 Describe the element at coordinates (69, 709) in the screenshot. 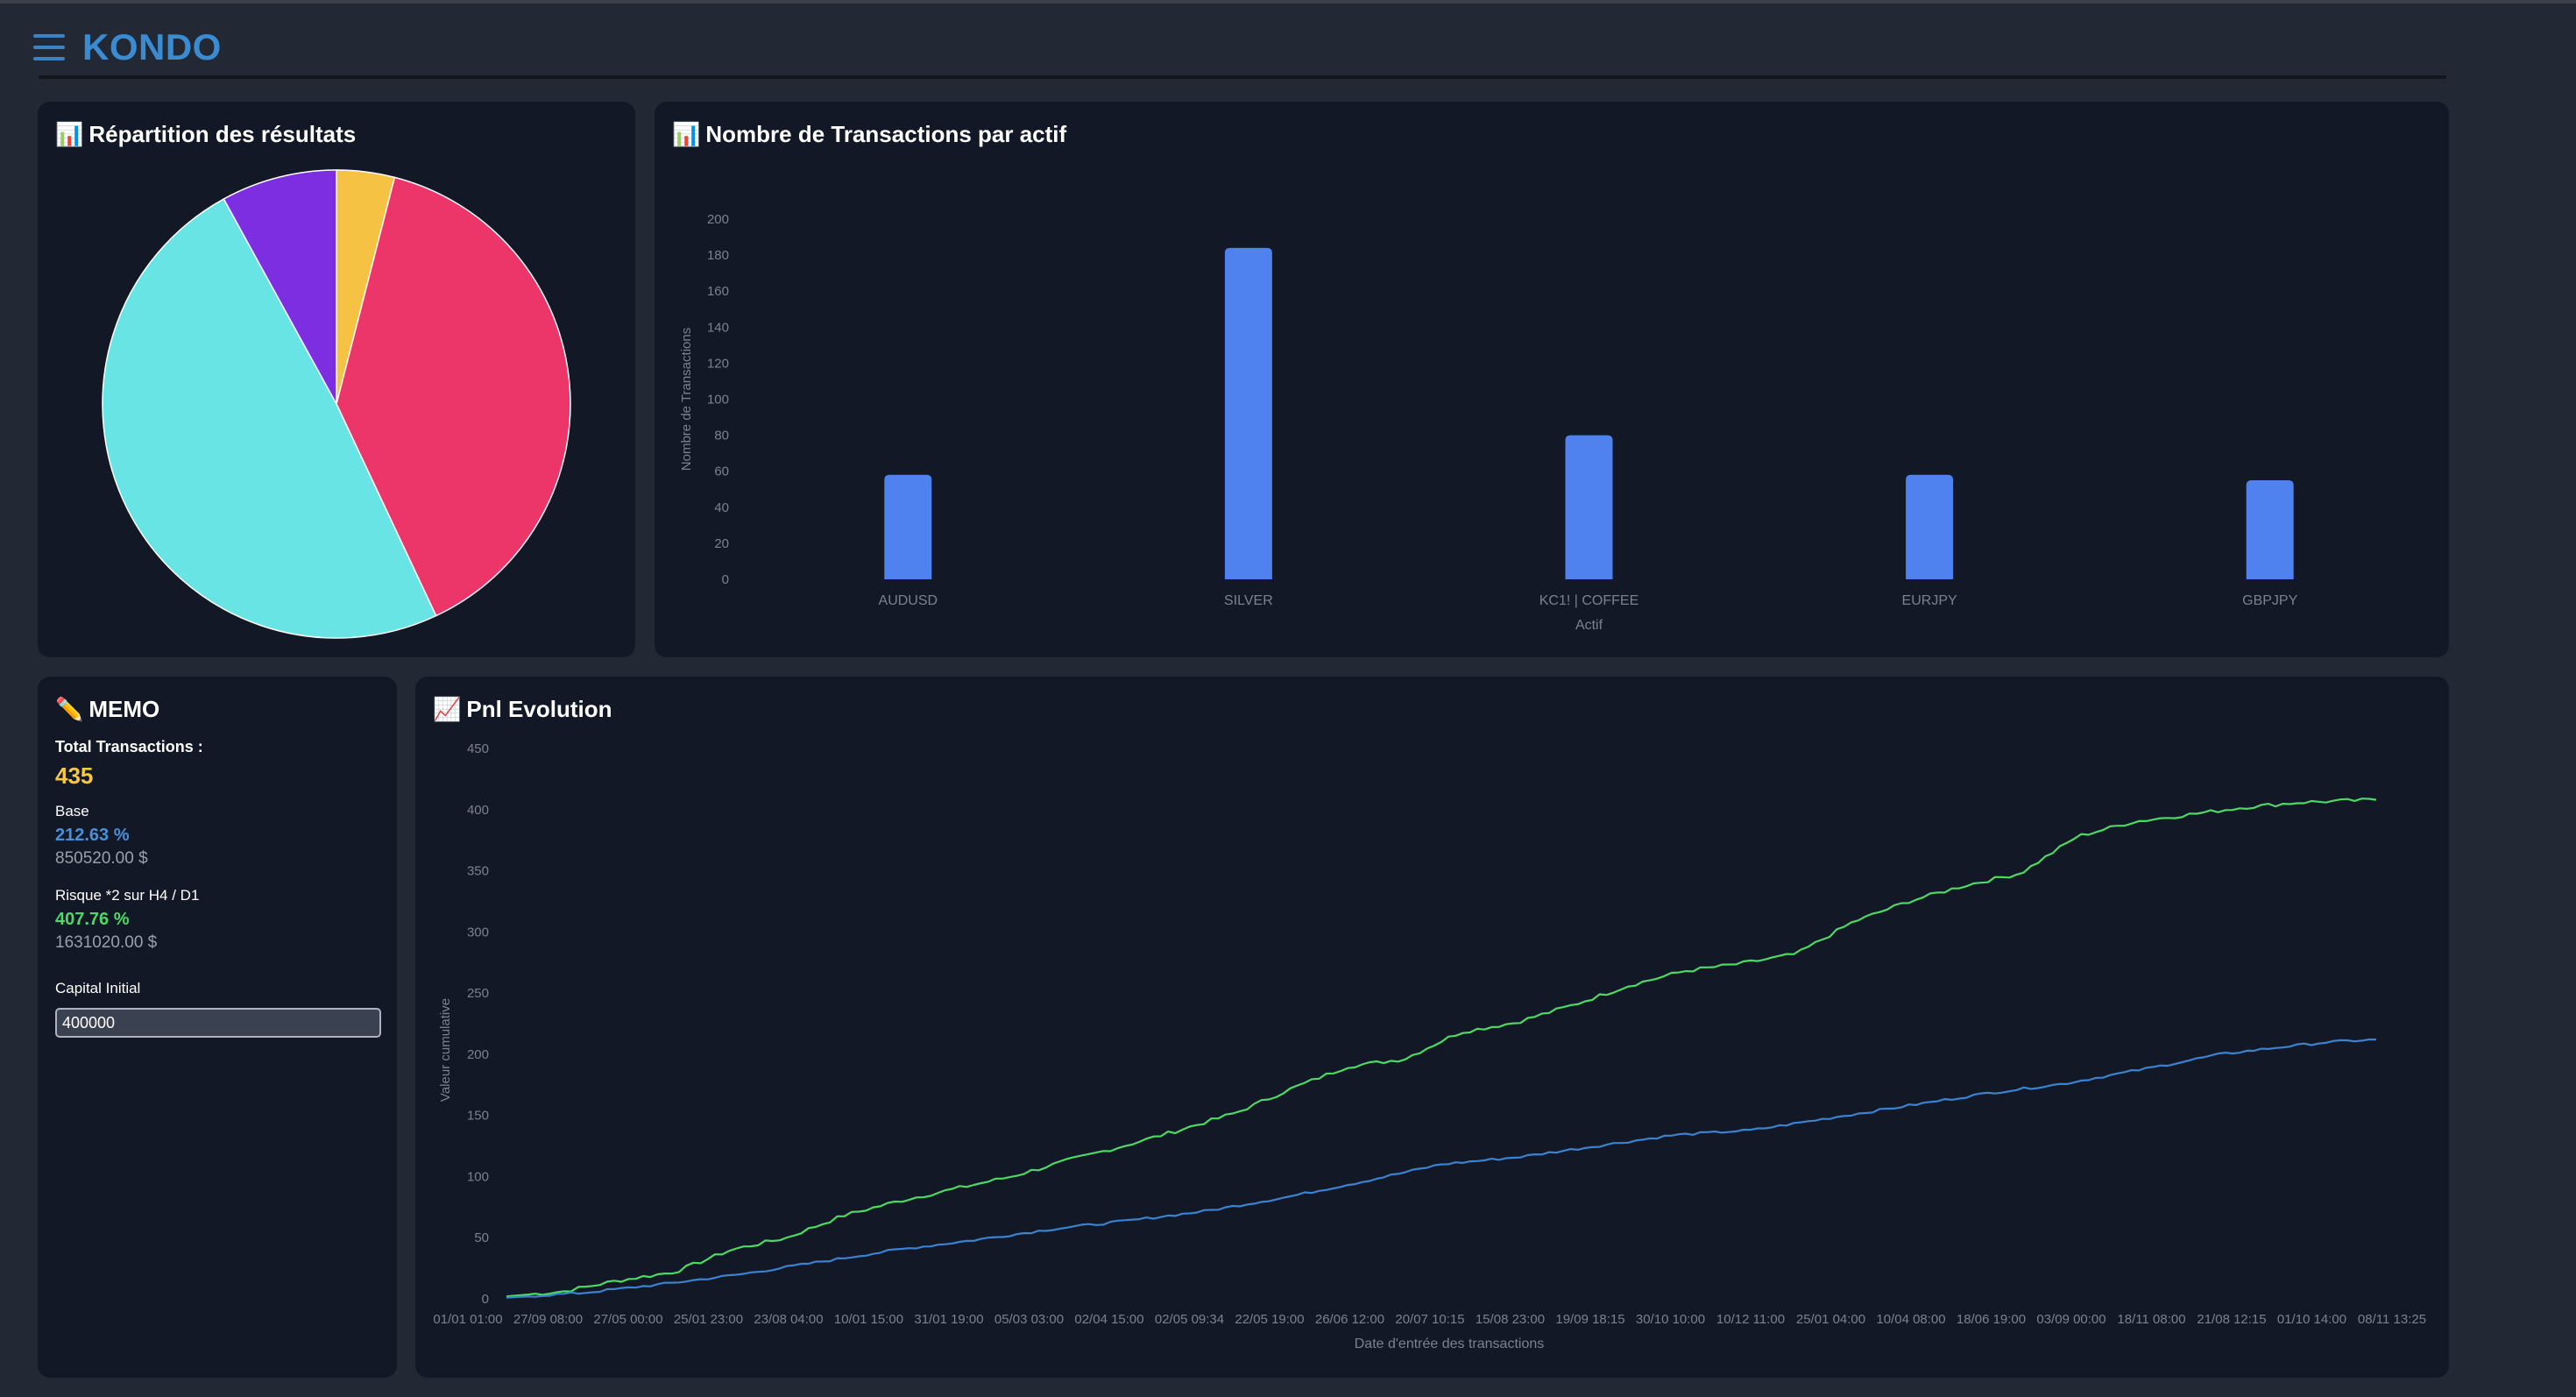

I see `pencil-icon: ✏️` at that location.